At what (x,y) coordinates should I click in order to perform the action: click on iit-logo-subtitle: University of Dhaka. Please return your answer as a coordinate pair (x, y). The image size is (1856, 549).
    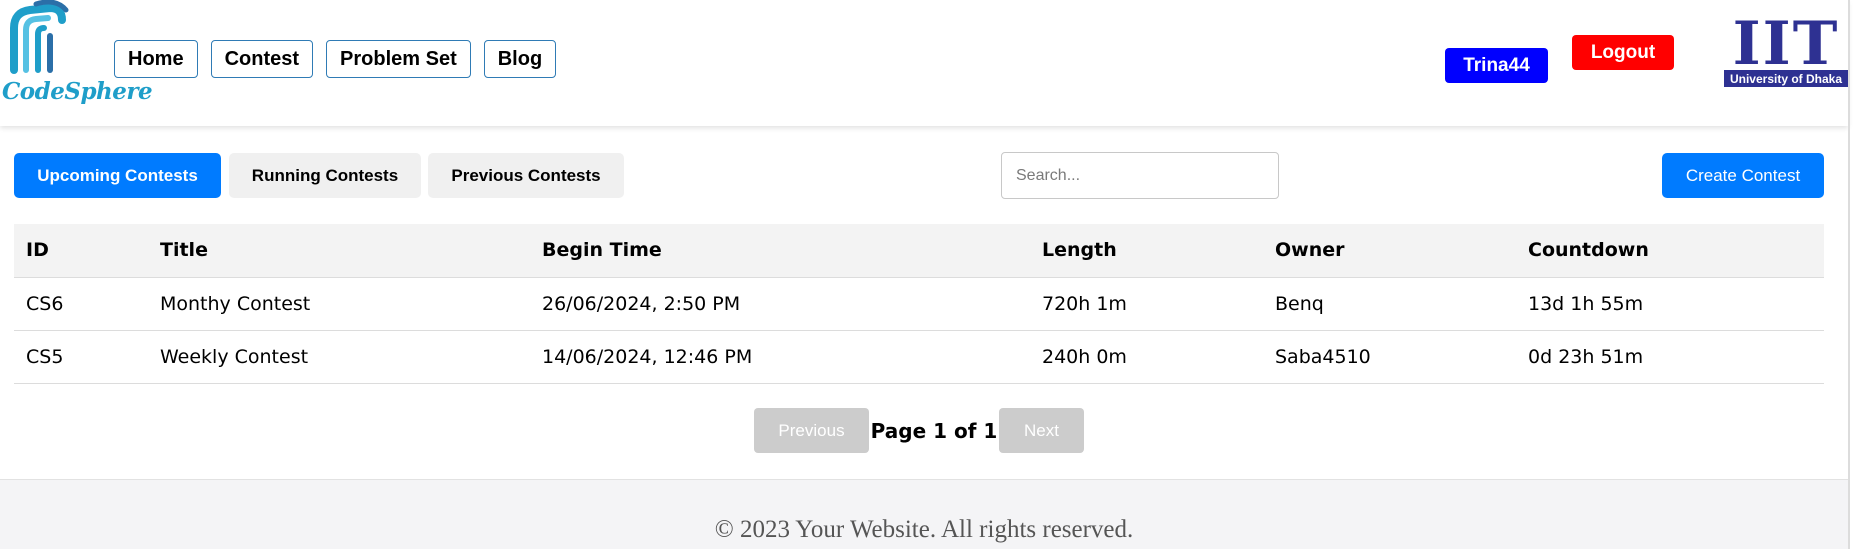
    Looking at the image, I should click on (1786, 78).